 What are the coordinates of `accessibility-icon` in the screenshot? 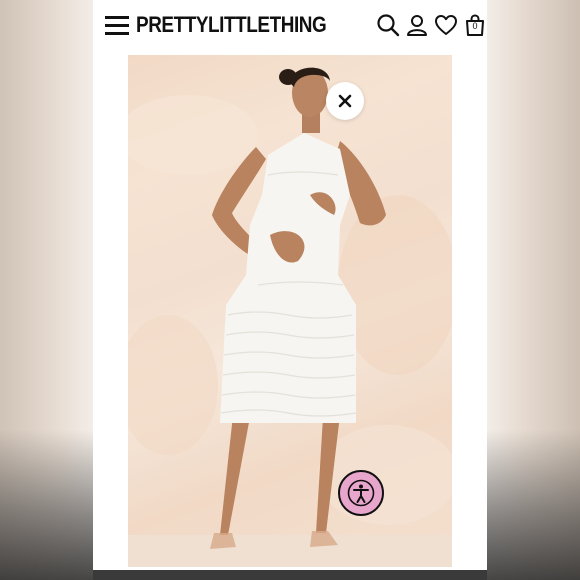 It's located at (361, 493).